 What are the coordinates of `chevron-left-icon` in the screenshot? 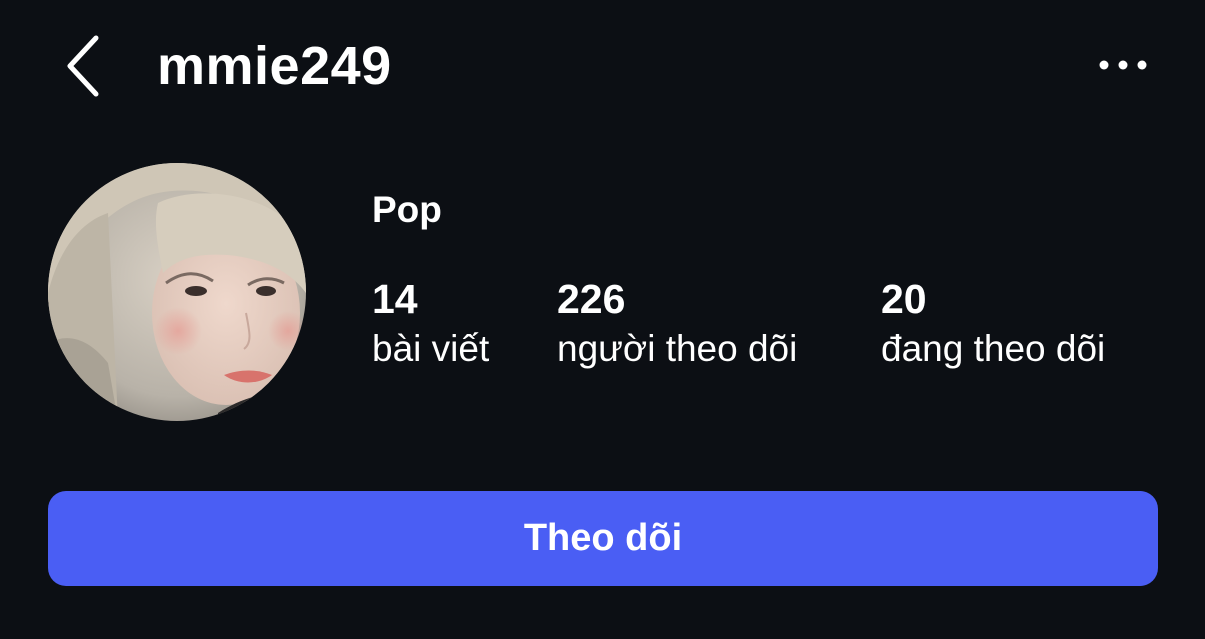 It's located at (83, 66).